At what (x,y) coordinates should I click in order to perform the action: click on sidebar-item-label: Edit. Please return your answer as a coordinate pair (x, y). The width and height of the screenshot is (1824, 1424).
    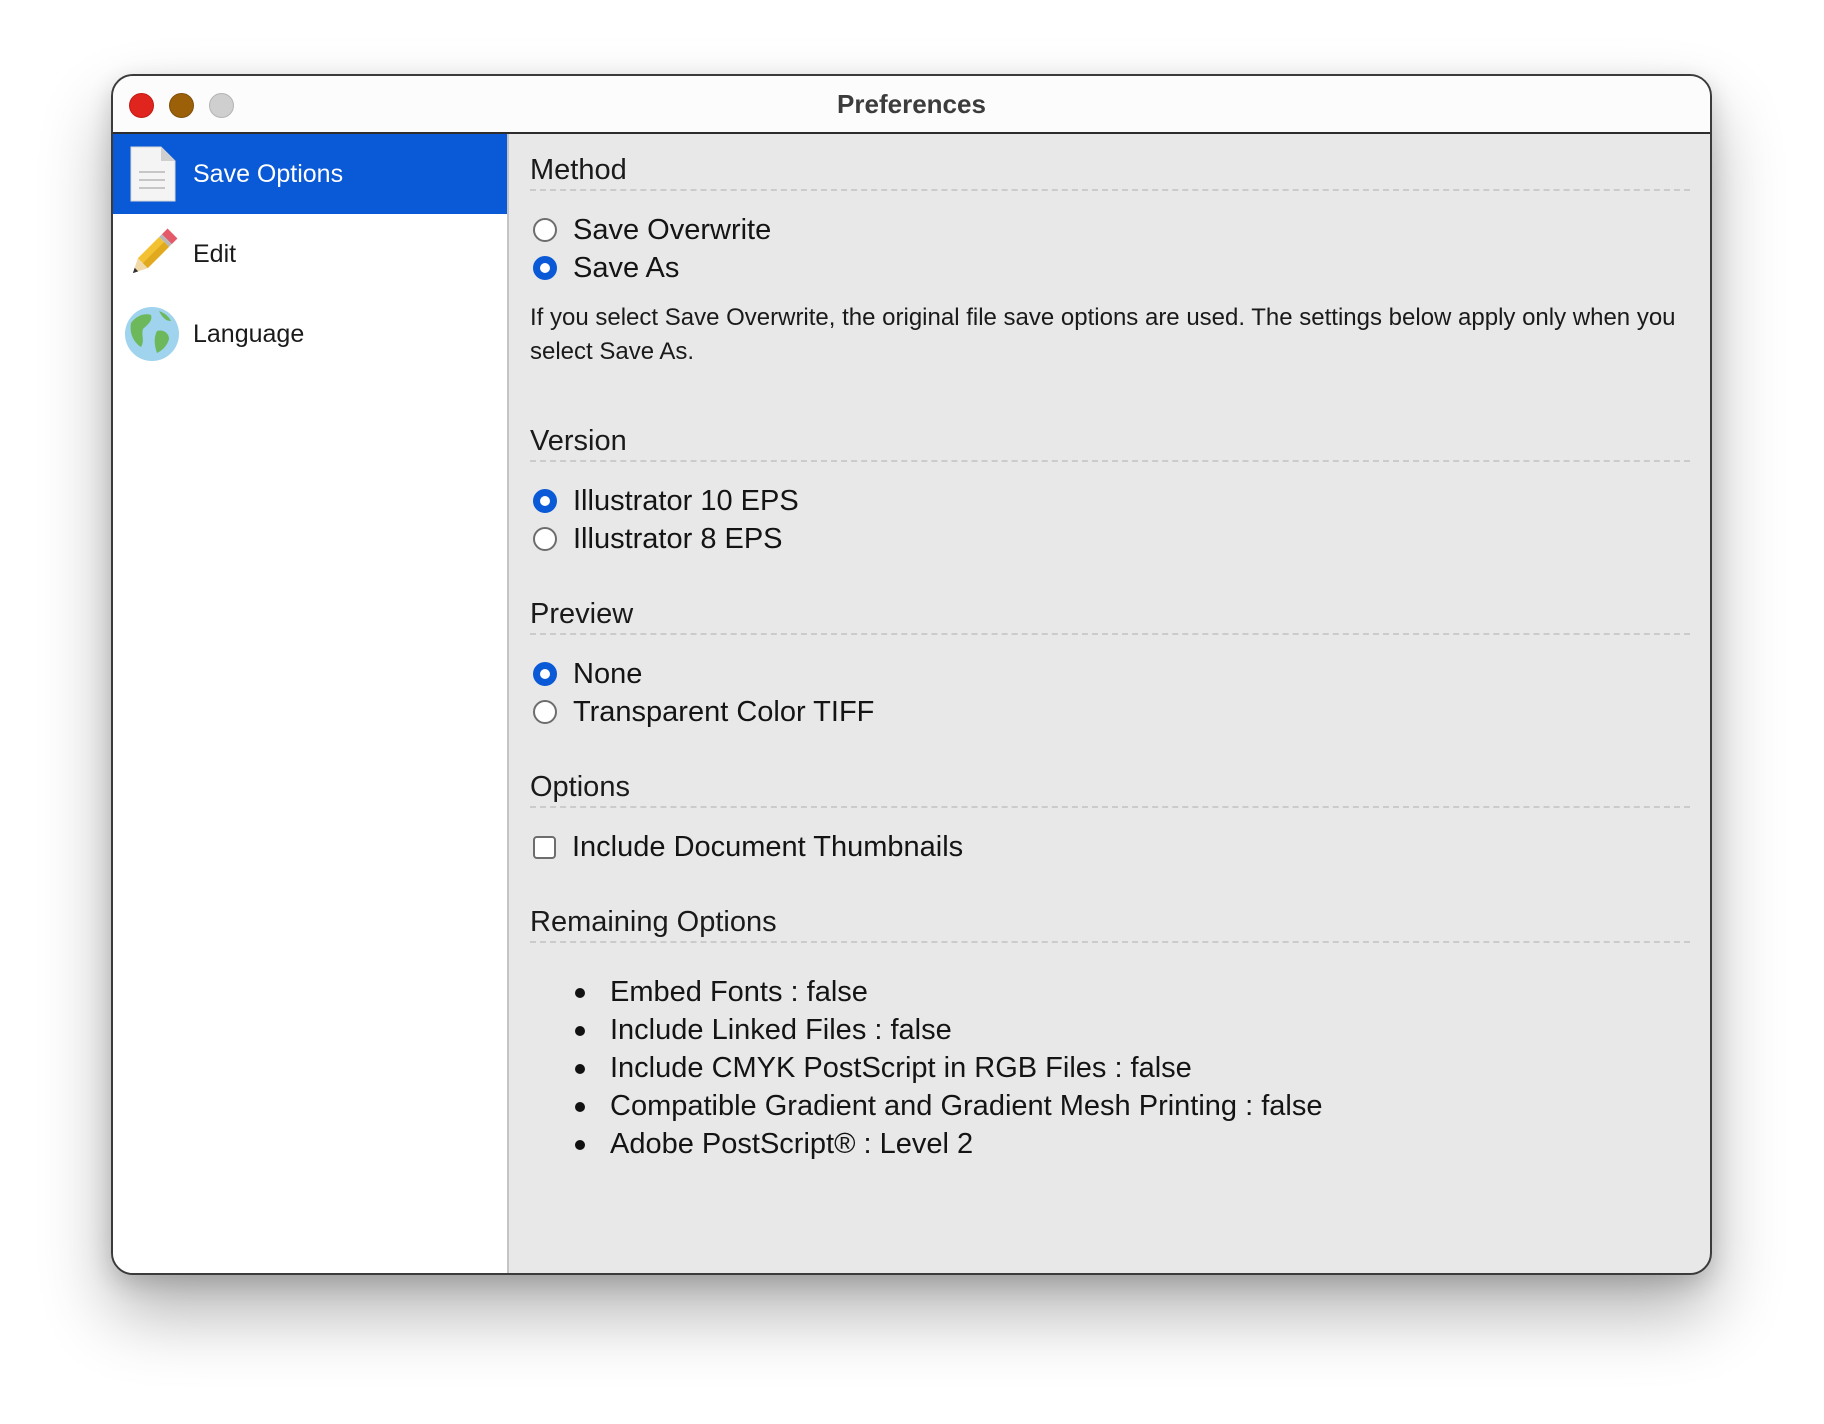
    Looking at the image, I should click on (215, 253).